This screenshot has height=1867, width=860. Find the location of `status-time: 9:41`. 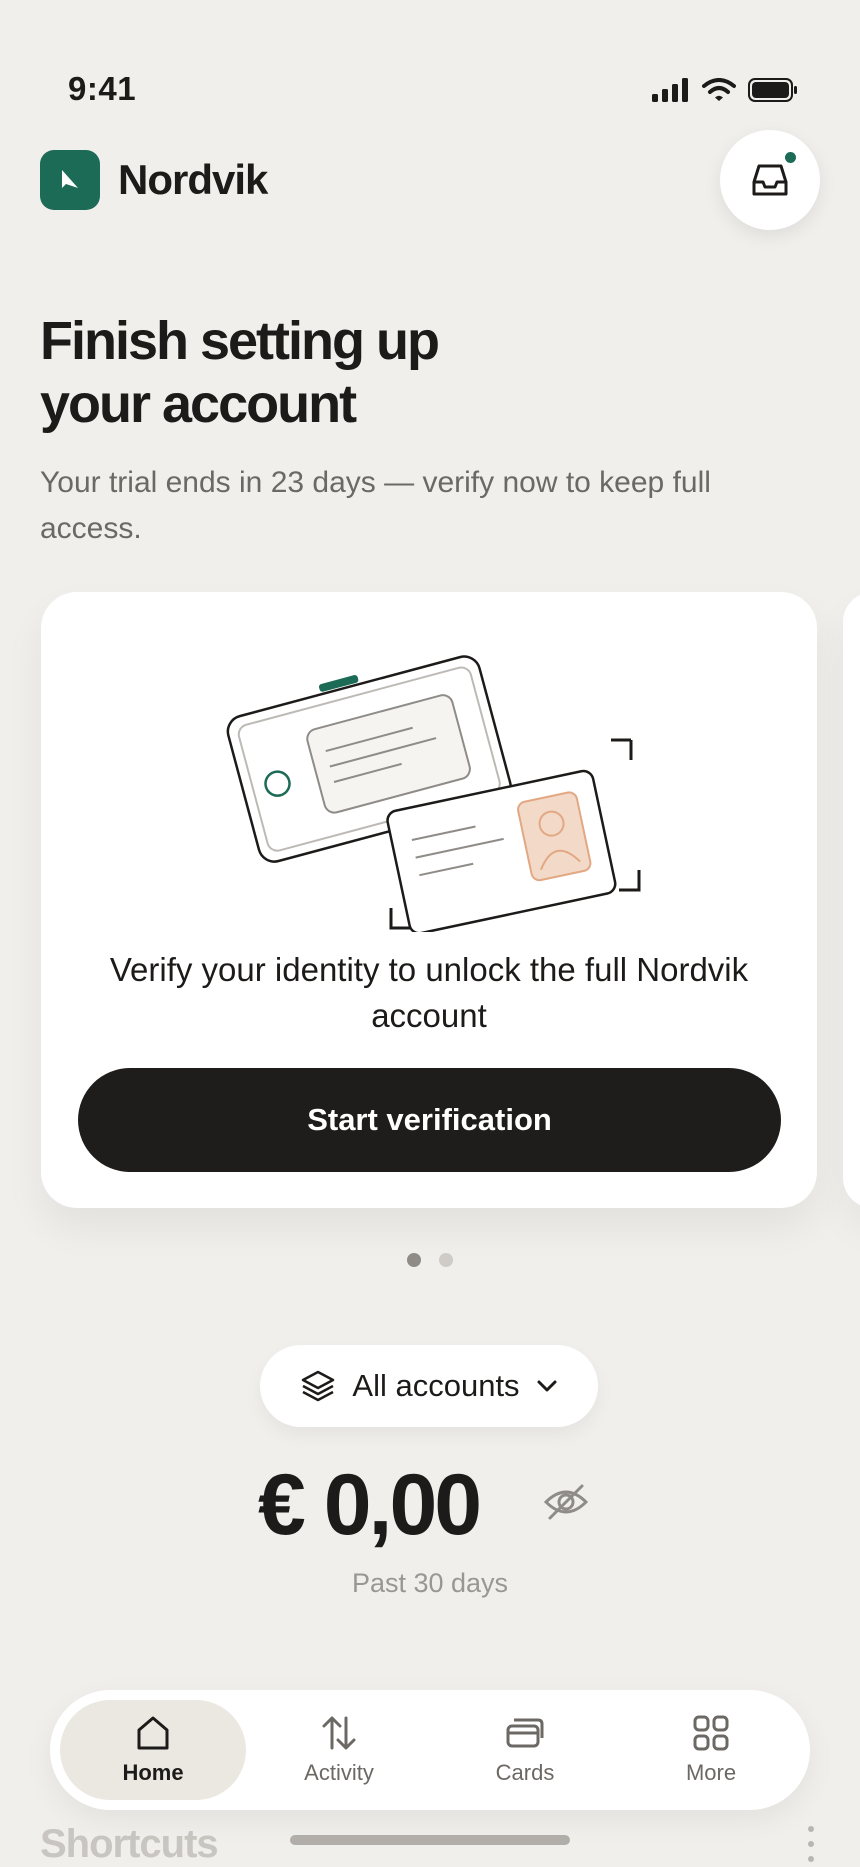

status-time: 9:41 is located at coordinates (102, 88).